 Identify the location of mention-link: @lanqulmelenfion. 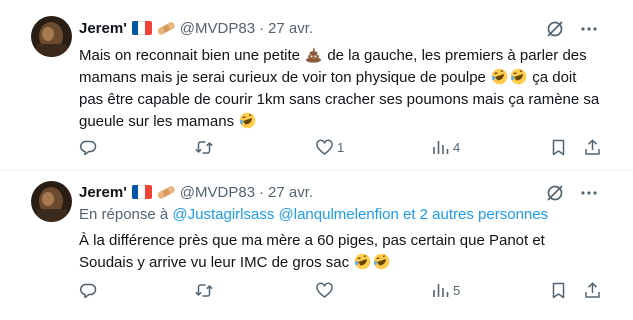
(339, 214).